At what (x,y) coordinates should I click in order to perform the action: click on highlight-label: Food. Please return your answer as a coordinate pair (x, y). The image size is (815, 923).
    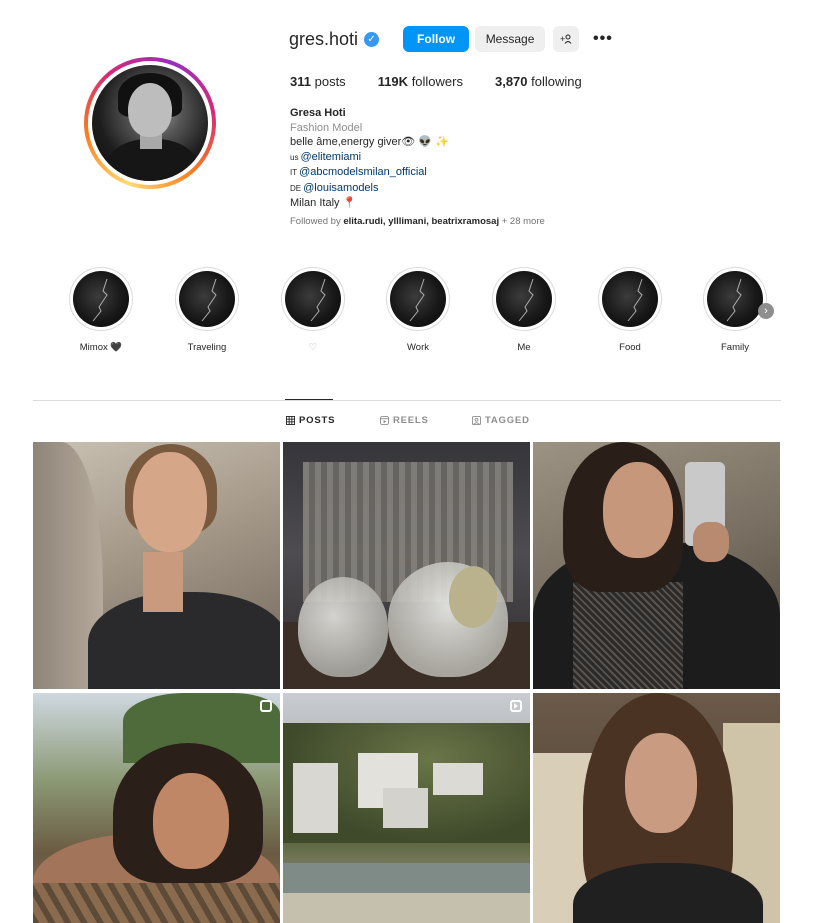
    Looking at the image, I should click on (630, 347).